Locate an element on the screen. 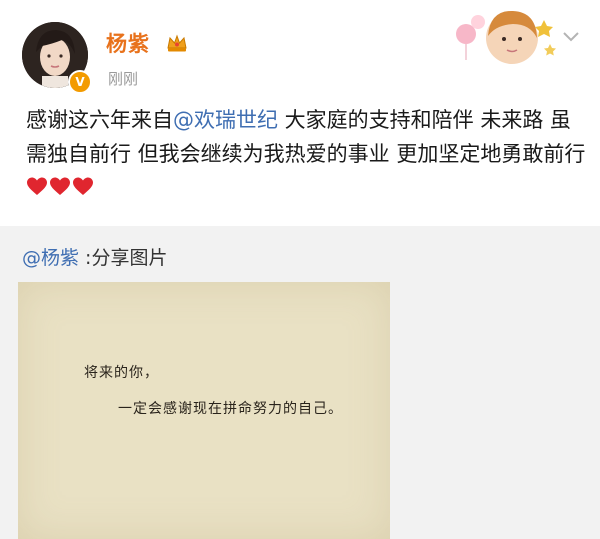 This screenshot has width=600, height=539. crown-icon is located at coordinates (177, 43).